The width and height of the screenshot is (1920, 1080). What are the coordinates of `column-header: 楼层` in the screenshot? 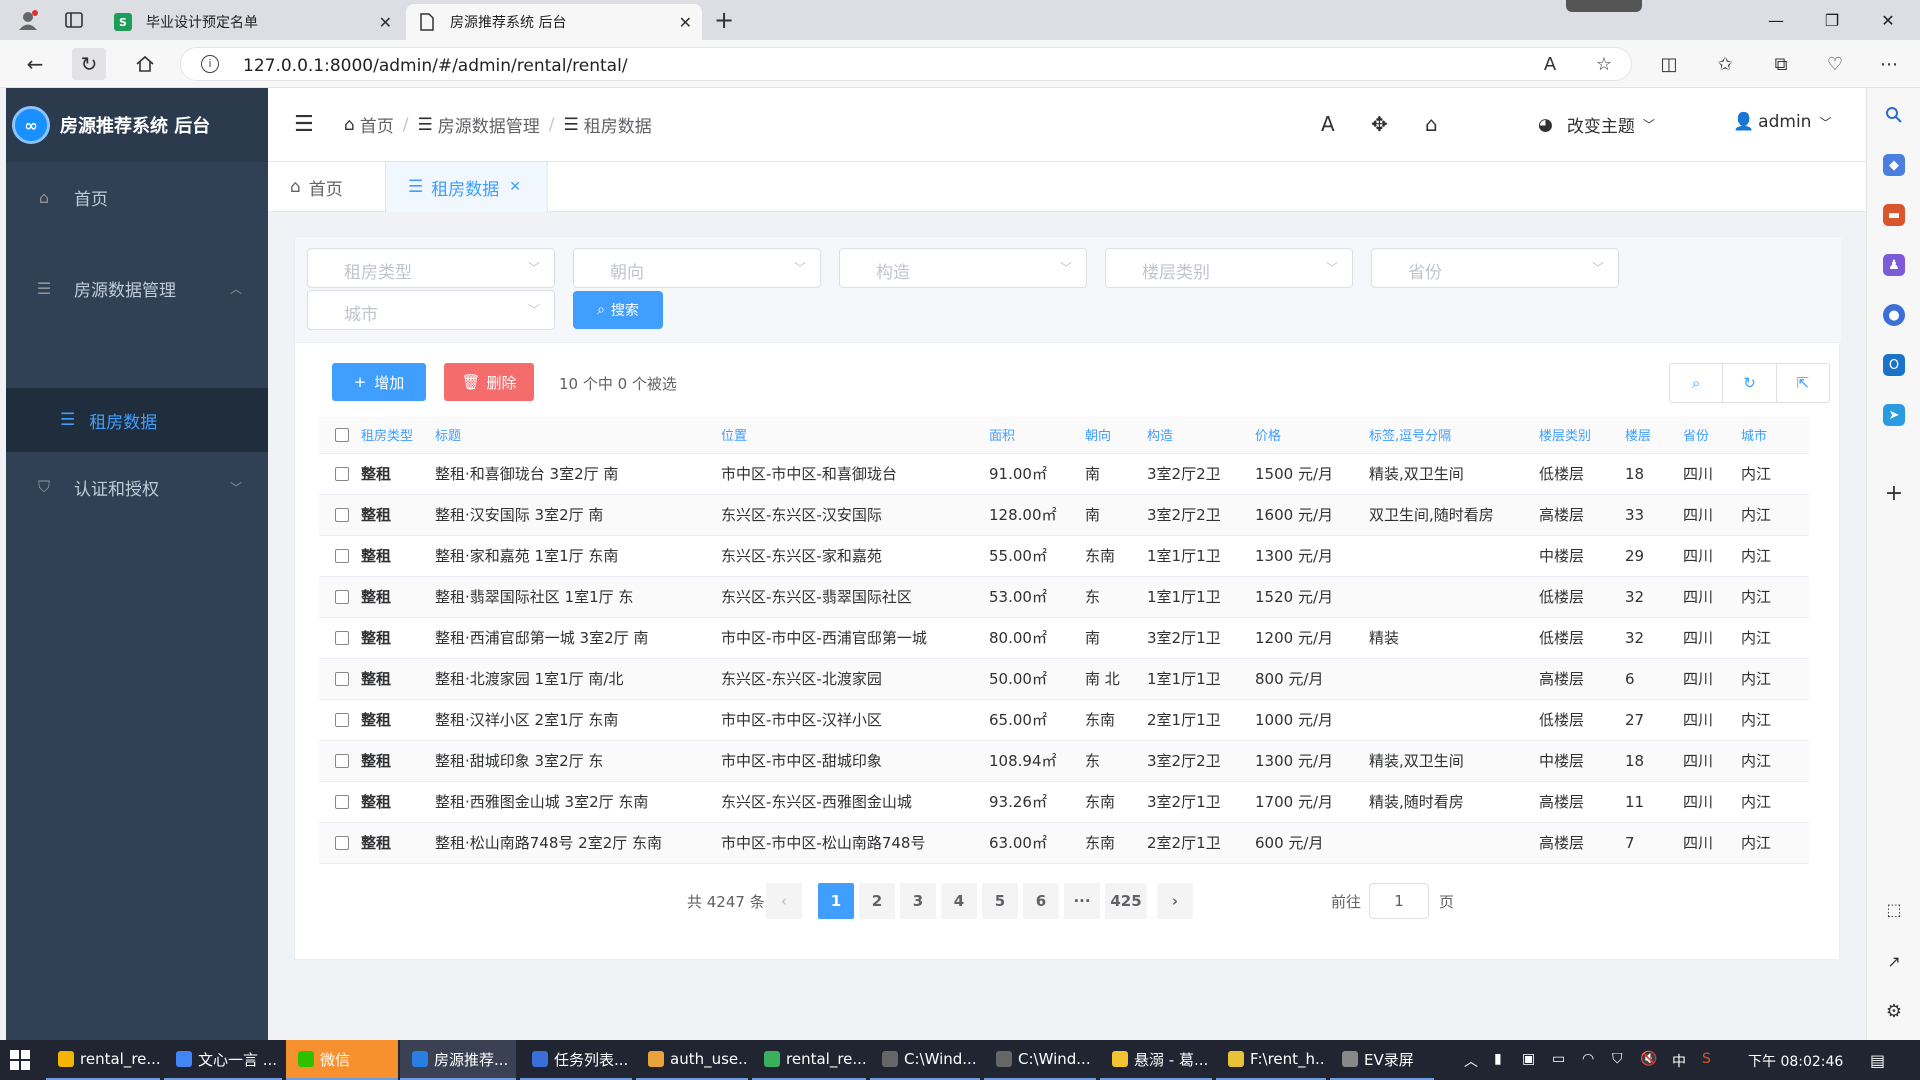 It's located at (1654, 435).